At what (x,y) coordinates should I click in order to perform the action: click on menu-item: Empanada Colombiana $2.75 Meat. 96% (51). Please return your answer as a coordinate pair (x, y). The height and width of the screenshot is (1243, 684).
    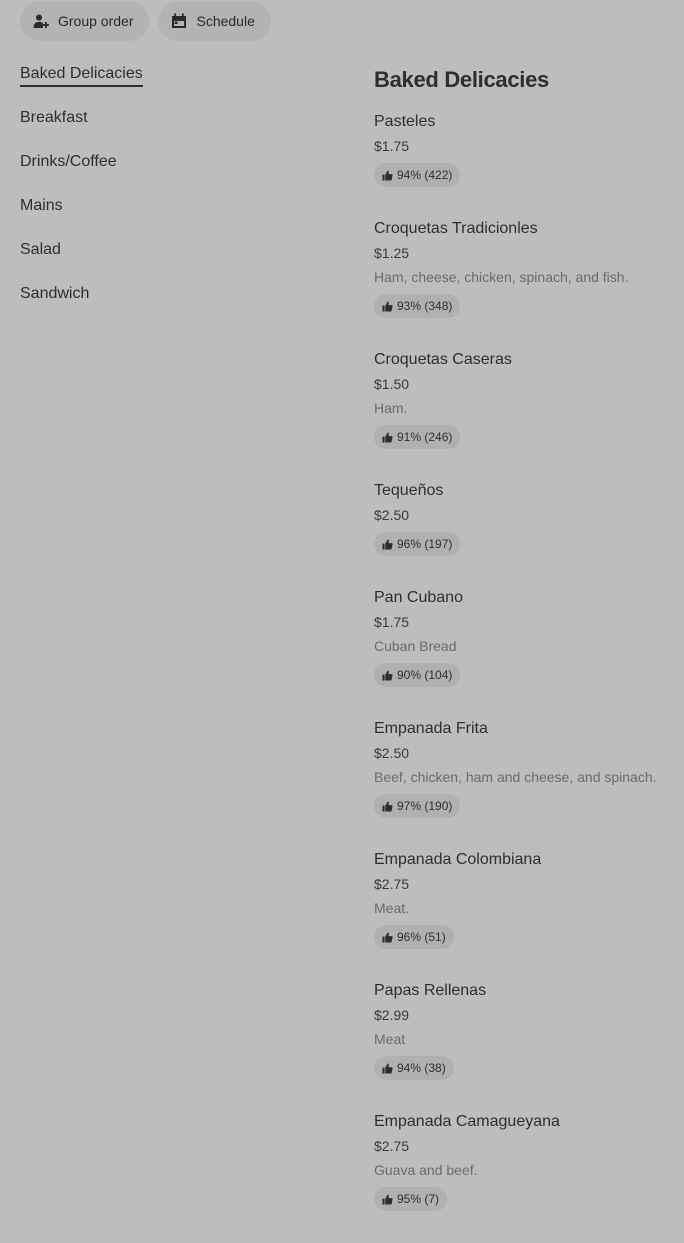
    Looking at the image, I should click on (524, 915).